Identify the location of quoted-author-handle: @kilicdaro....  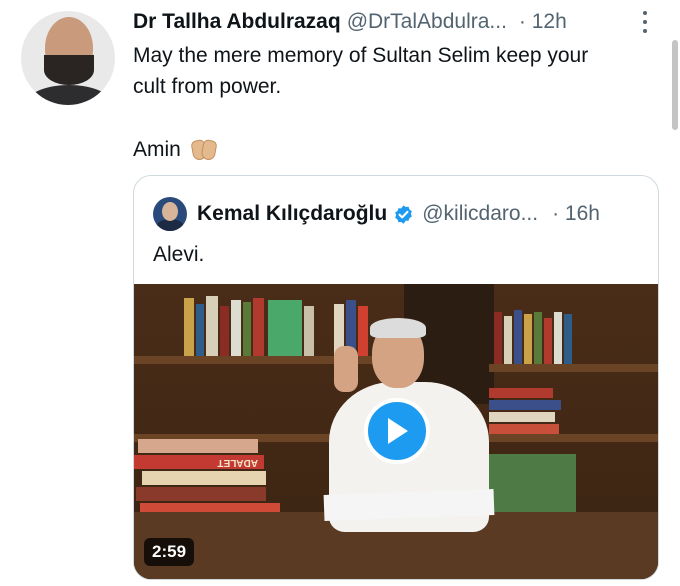
(480, 214).